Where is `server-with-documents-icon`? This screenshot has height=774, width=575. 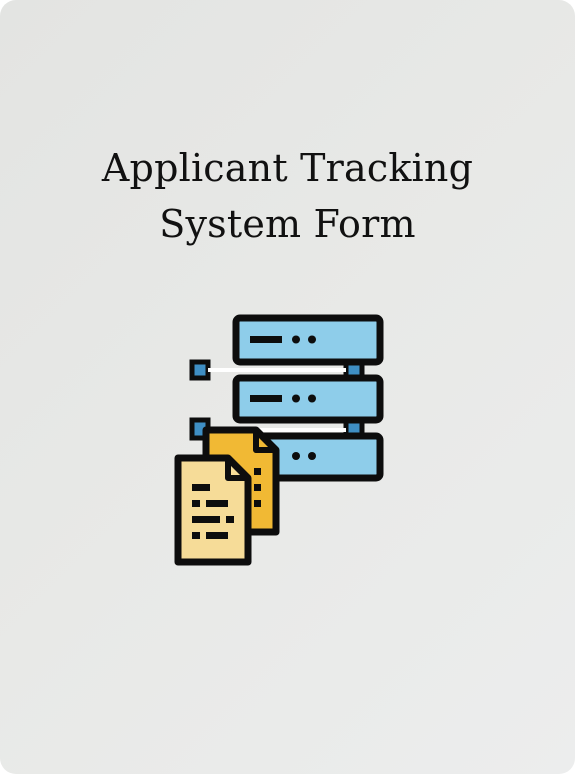 server-with-documents-icon is located at coordinates (279, 440).